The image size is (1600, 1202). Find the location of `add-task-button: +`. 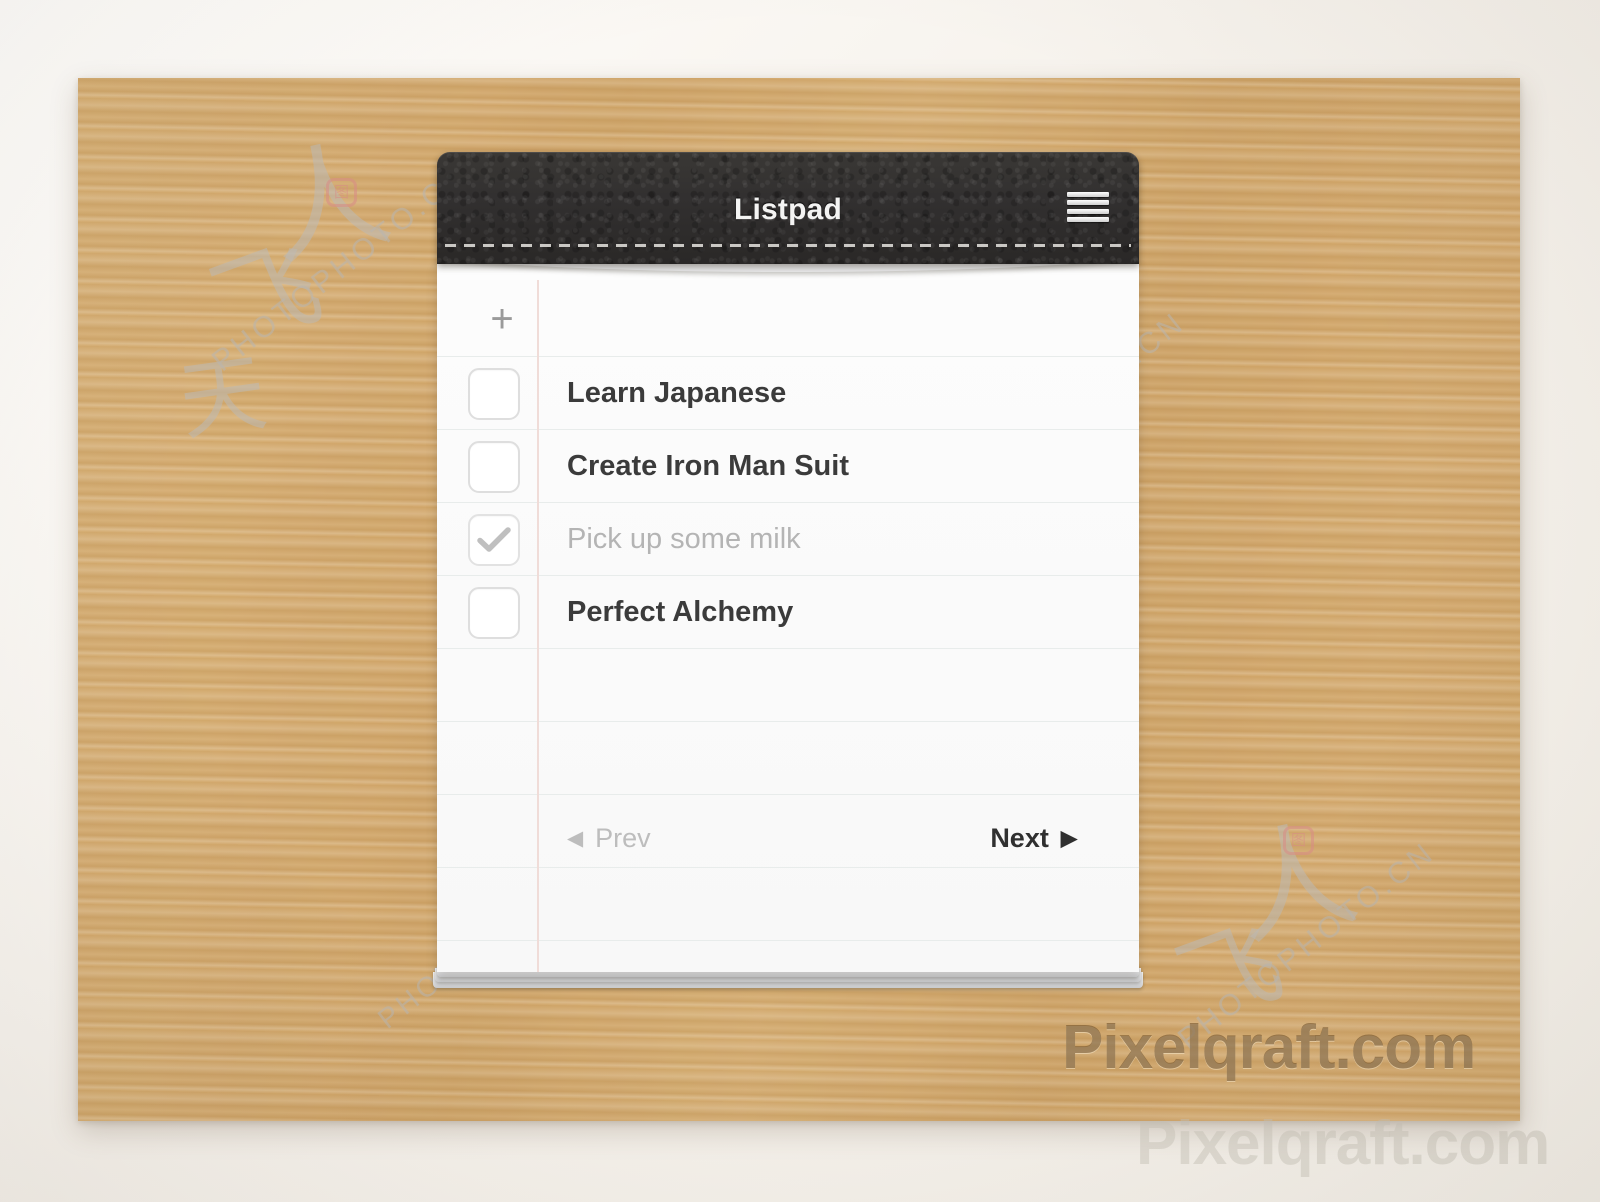

add-task-button: + is located at coordinates (502, 320).